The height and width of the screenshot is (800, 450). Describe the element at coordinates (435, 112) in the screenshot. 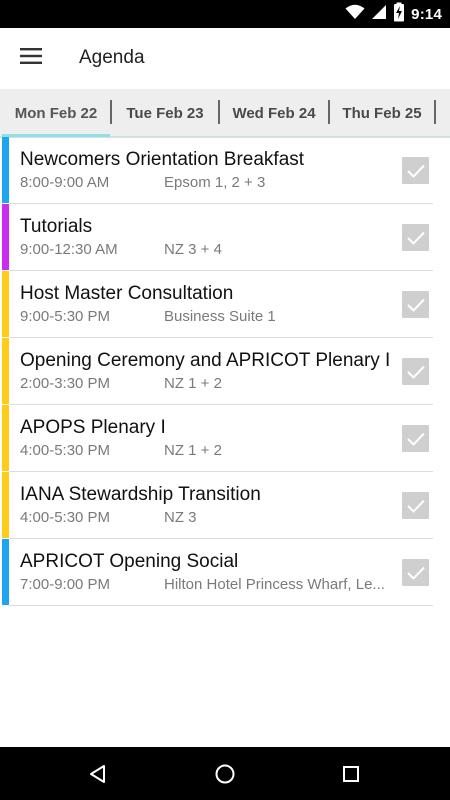

I see `tab-divider` at that location.